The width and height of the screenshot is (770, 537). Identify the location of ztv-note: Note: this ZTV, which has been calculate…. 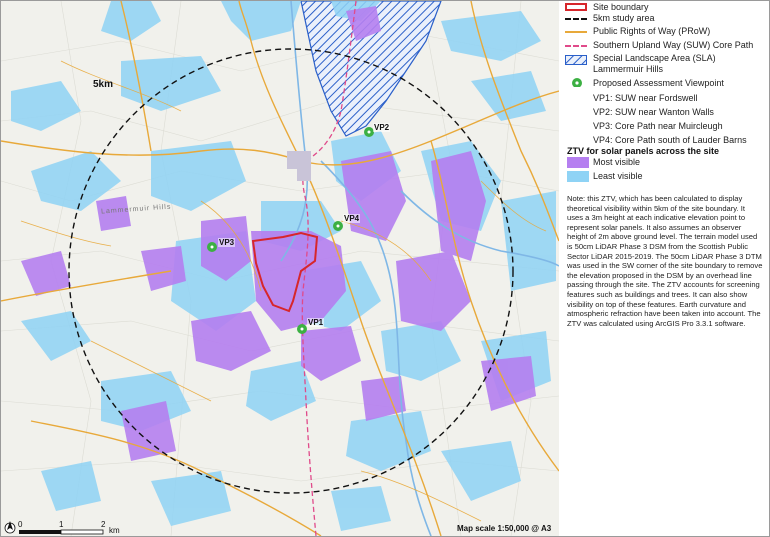
(665, 261).